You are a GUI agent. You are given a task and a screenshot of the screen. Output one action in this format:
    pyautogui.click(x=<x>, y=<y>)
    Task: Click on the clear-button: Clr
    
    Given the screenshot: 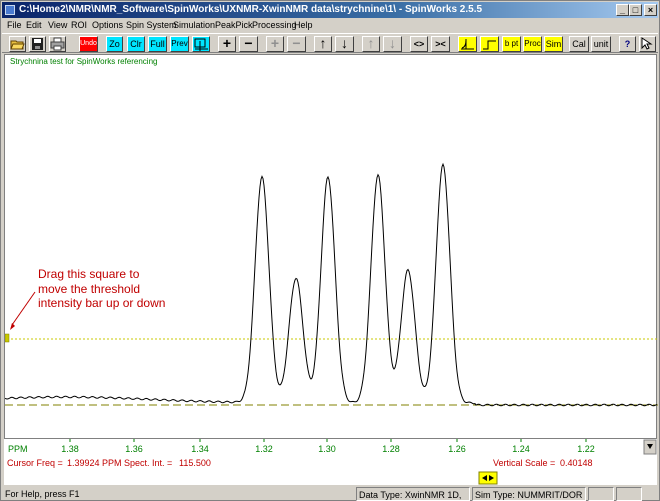 What is the action you would take?
    pyautogui.click(x=136, y=44)
    